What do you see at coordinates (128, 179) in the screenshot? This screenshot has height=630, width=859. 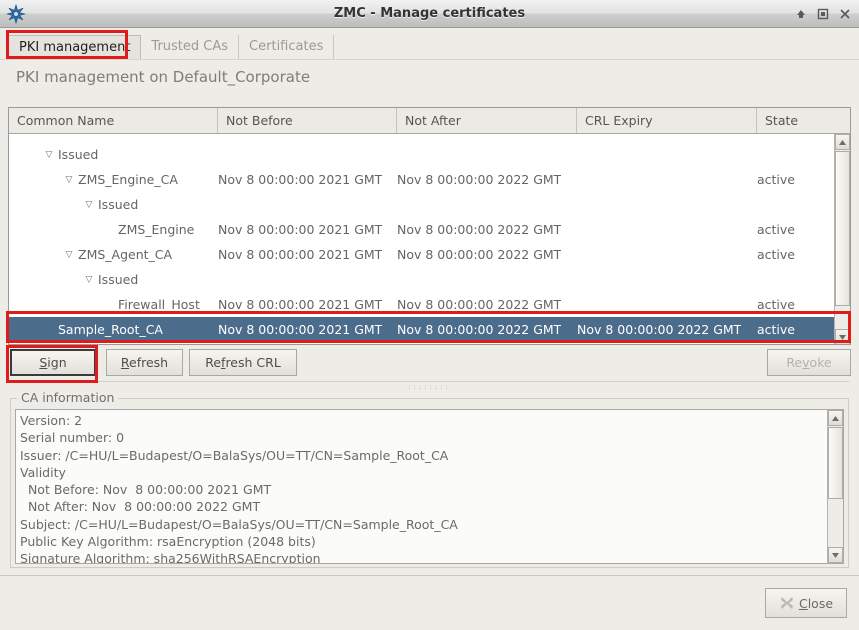 I see `cell-common-name-text: ZMS_Engine_CA` at bounding box center [128, 179].